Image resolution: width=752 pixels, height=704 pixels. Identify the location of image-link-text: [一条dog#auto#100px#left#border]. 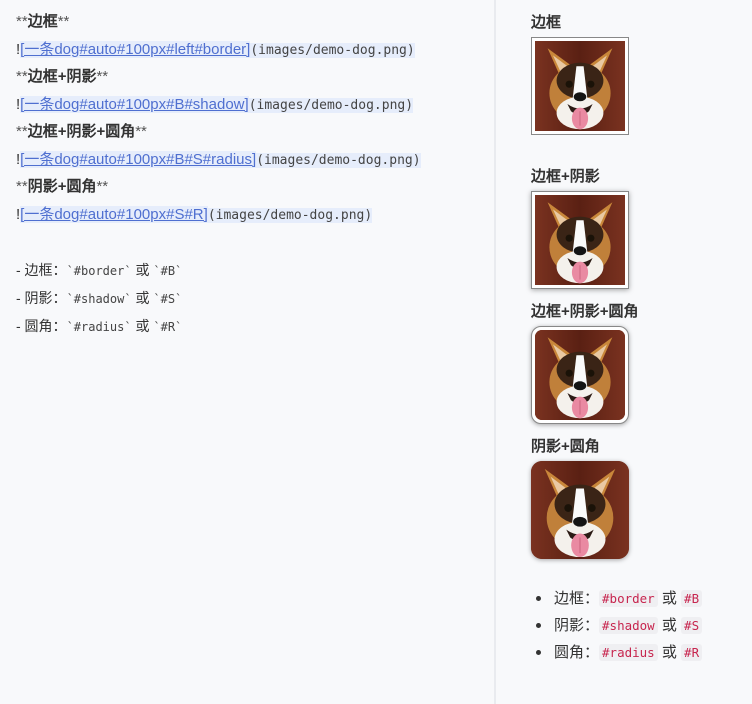
(135, 49).